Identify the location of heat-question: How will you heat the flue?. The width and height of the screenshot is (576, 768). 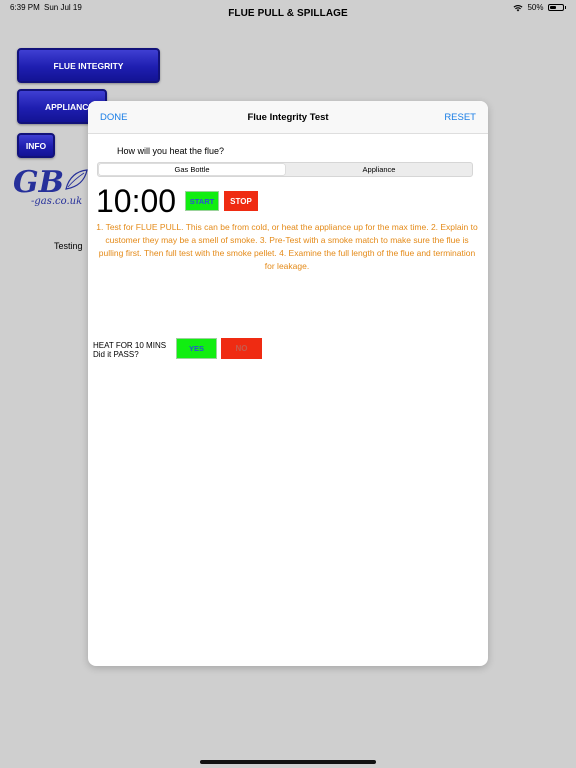
(171, 151).